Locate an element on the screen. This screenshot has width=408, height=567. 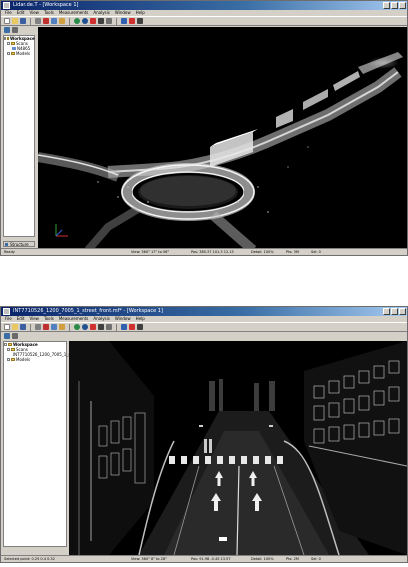
status-points: Pts: 3M is located at coordinates (292, 252).